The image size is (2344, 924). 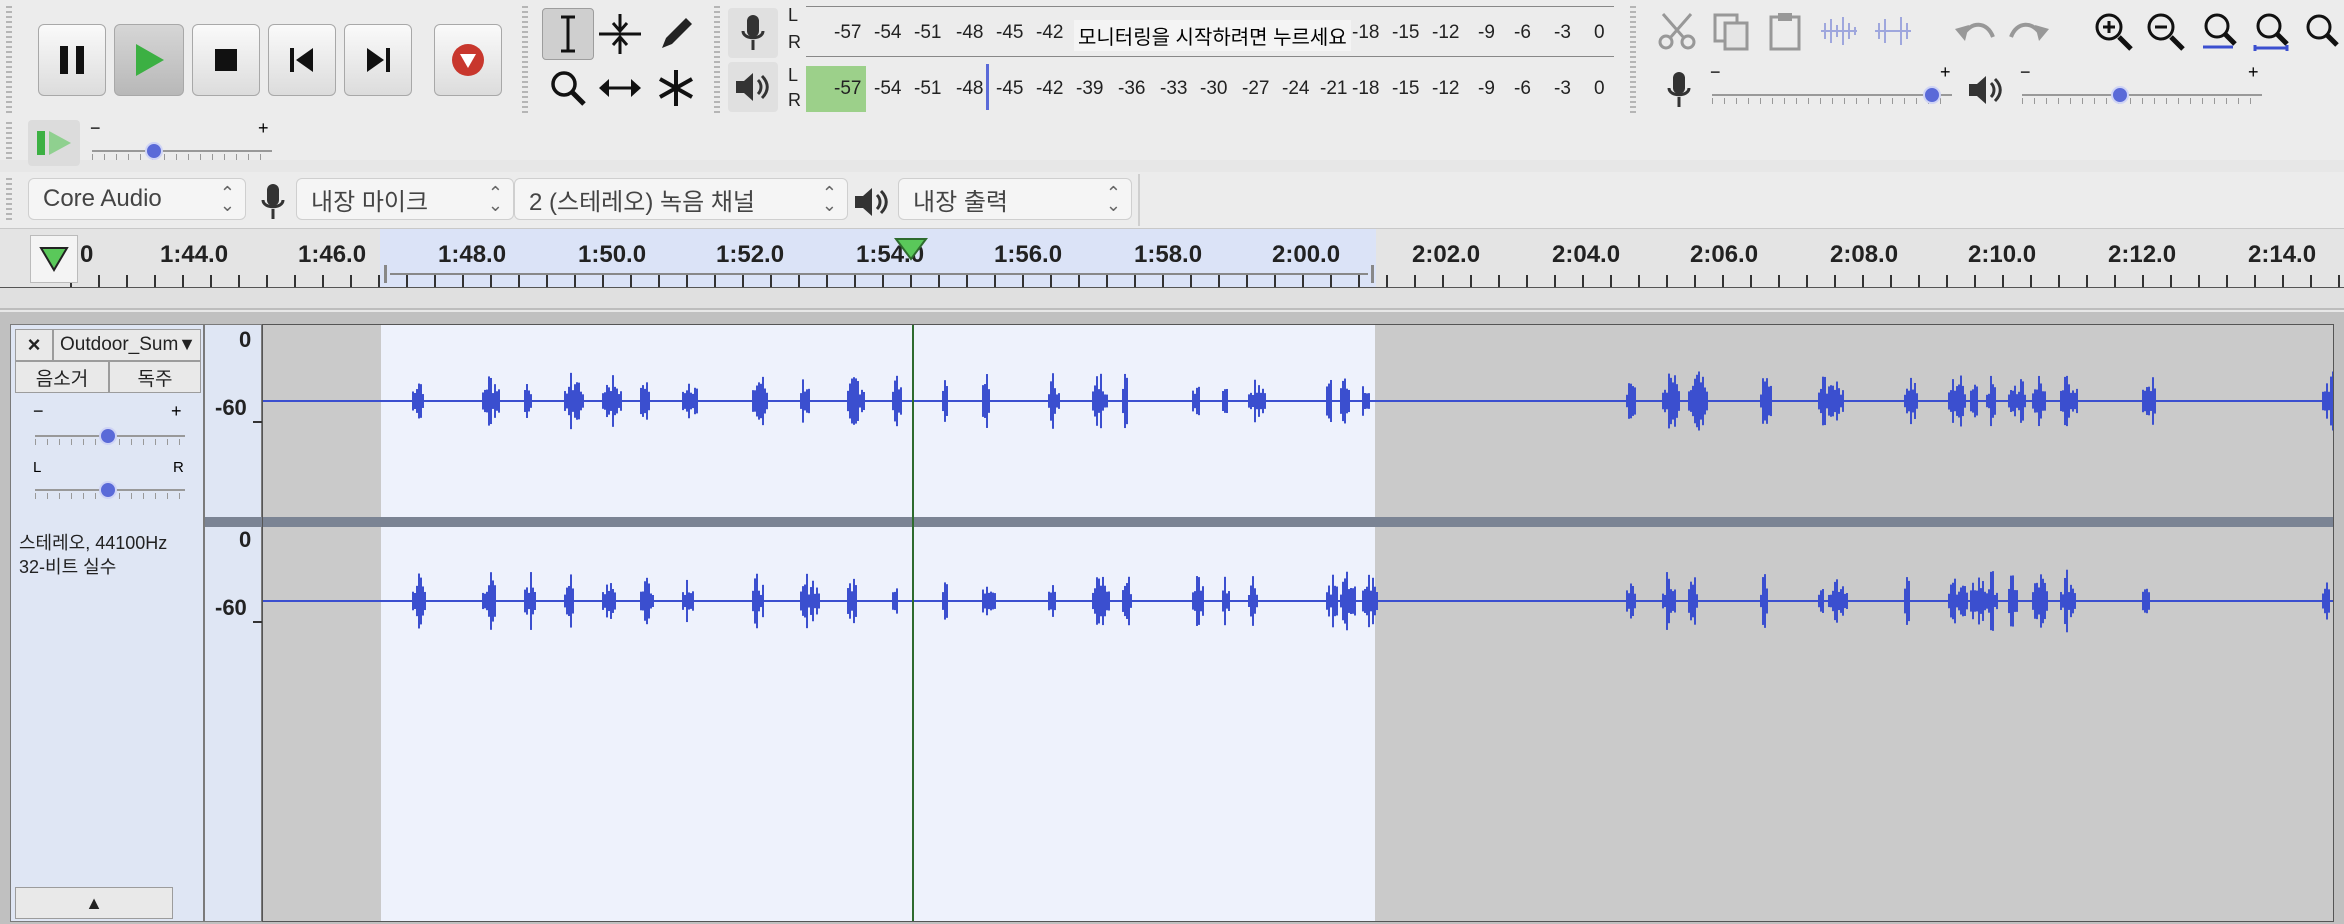 What do you see at coordinates (94, 903) in the screenshot?
I see `collapse-track-button: ▲` at bounding box center [94, 903].